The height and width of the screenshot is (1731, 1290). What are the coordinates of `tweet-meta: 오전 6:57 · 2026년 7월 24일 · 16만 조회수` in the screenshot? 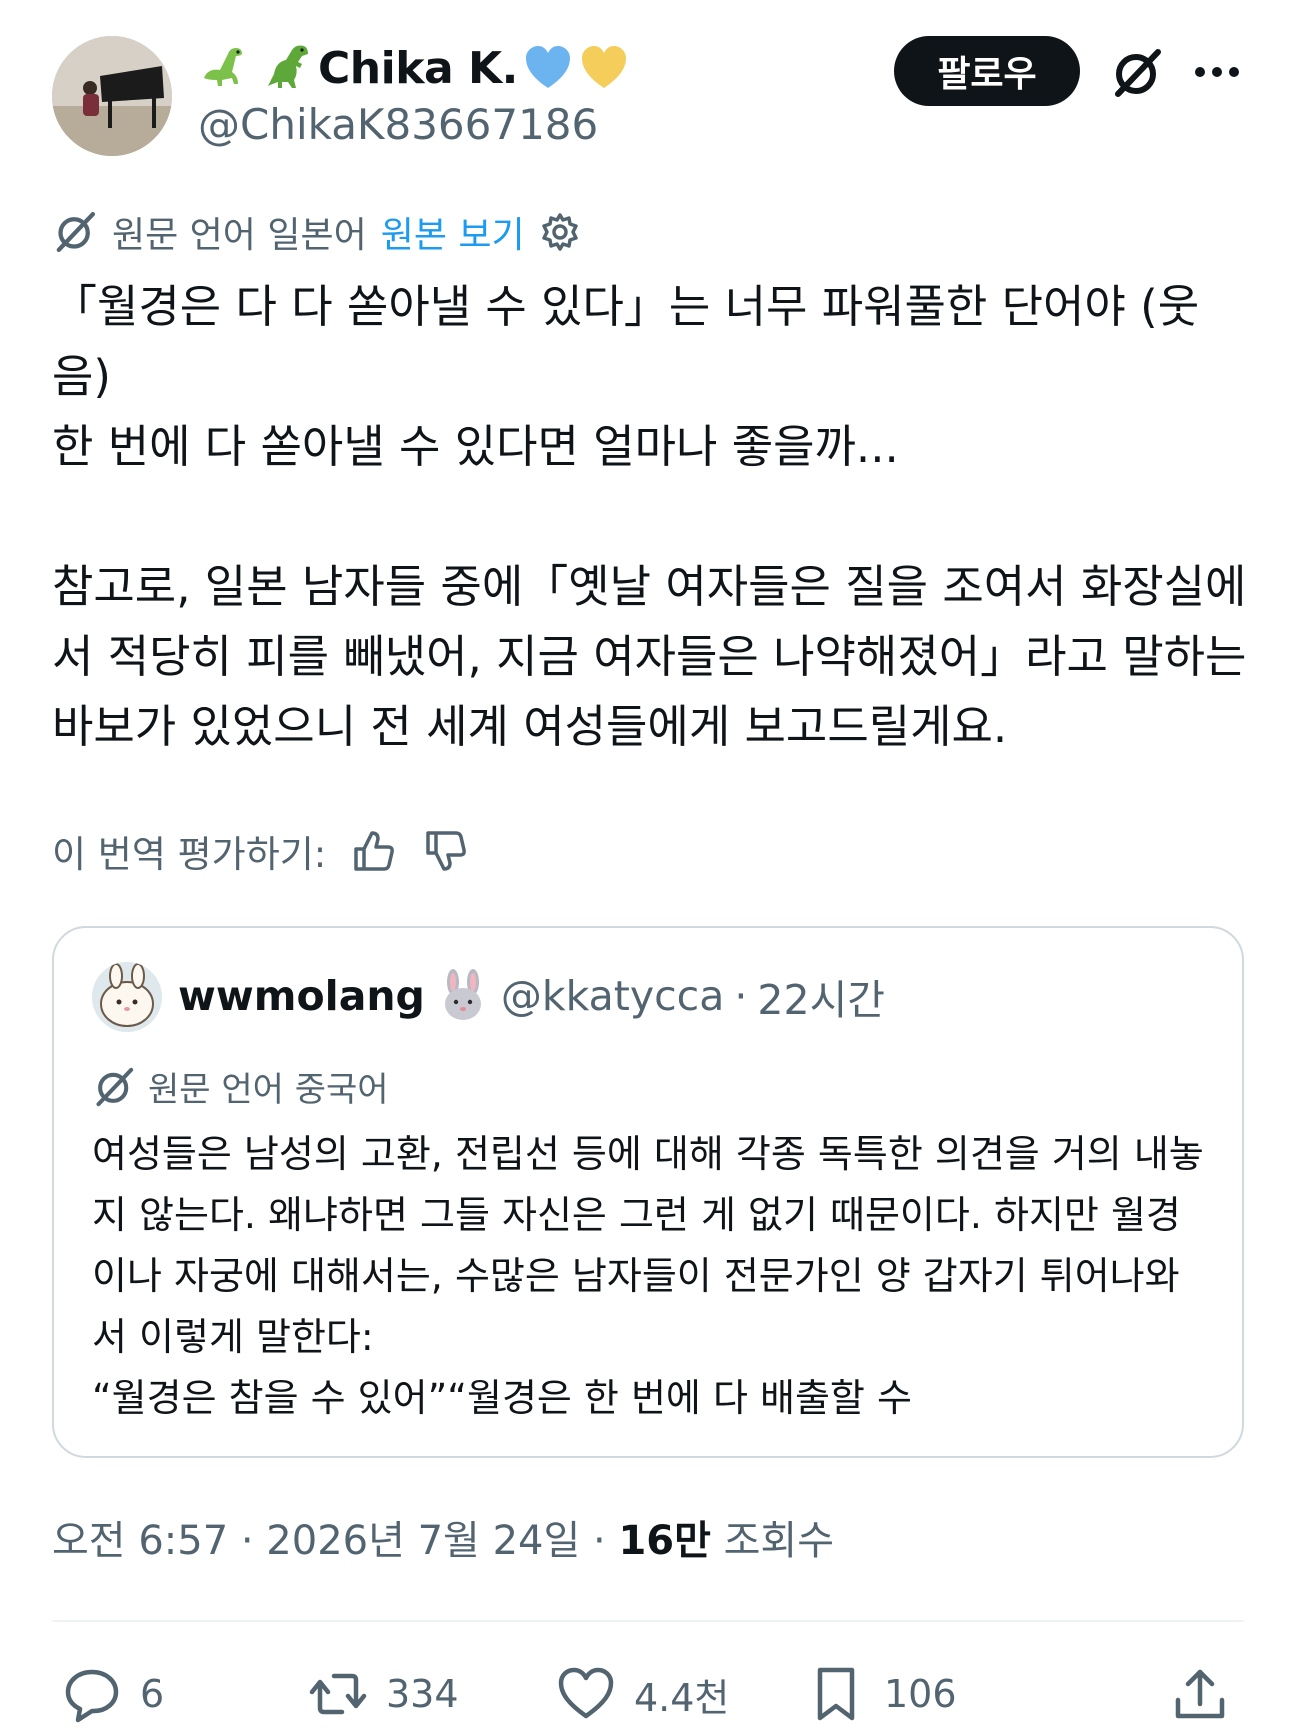 It's located at (443, 1537).